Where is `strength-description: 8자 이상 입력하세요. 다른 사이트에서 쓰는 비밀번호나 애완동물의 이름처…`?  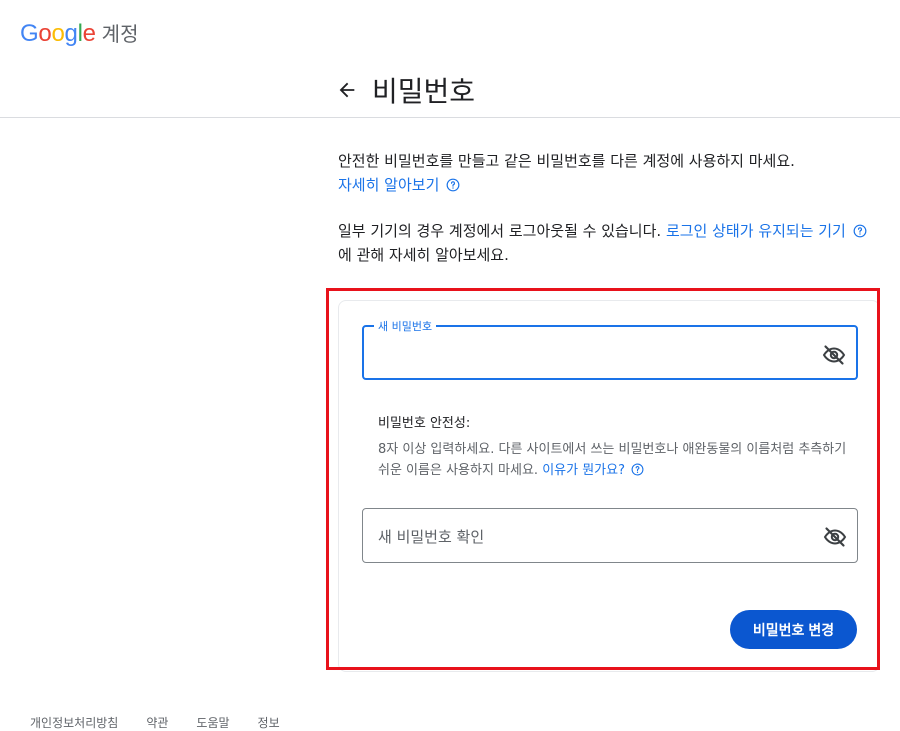
strength-description: 8자 이상 입력하세요. 다른 사이트에서 쓰는 비밀번호나 애완동물의 이름처… is located at coordinates (615, 460).